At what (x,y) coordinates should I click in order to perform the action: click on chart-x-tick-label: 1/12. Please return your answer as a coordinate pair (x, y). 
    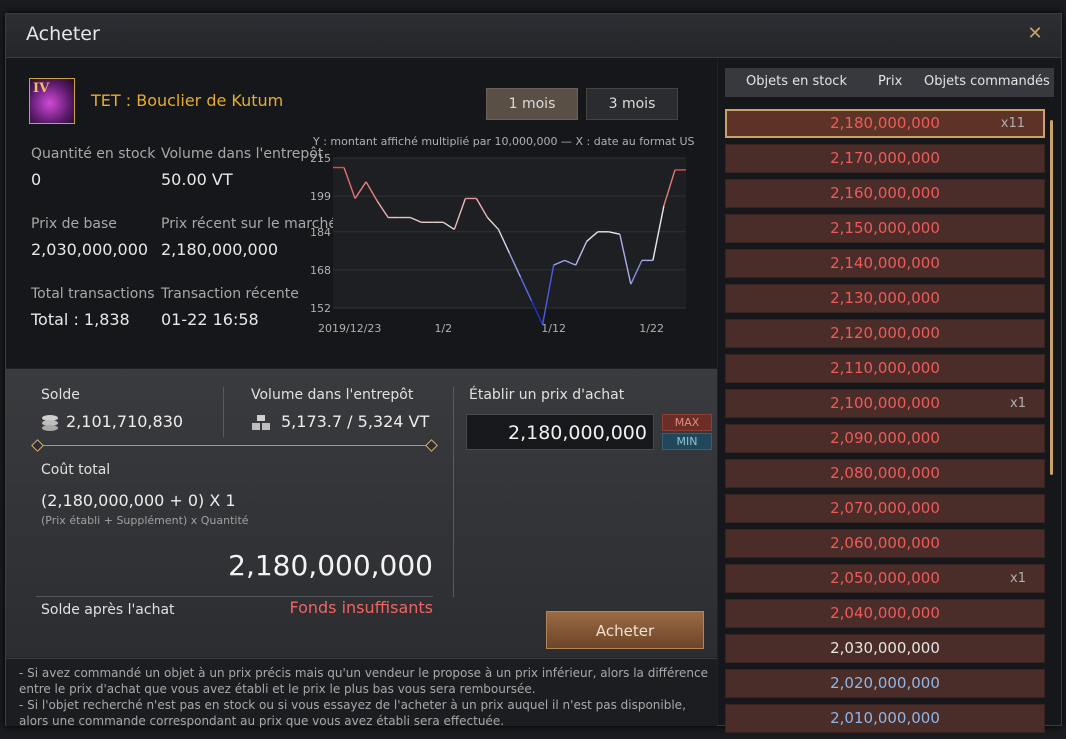
    Looking at the image, I should click on (553, 328).